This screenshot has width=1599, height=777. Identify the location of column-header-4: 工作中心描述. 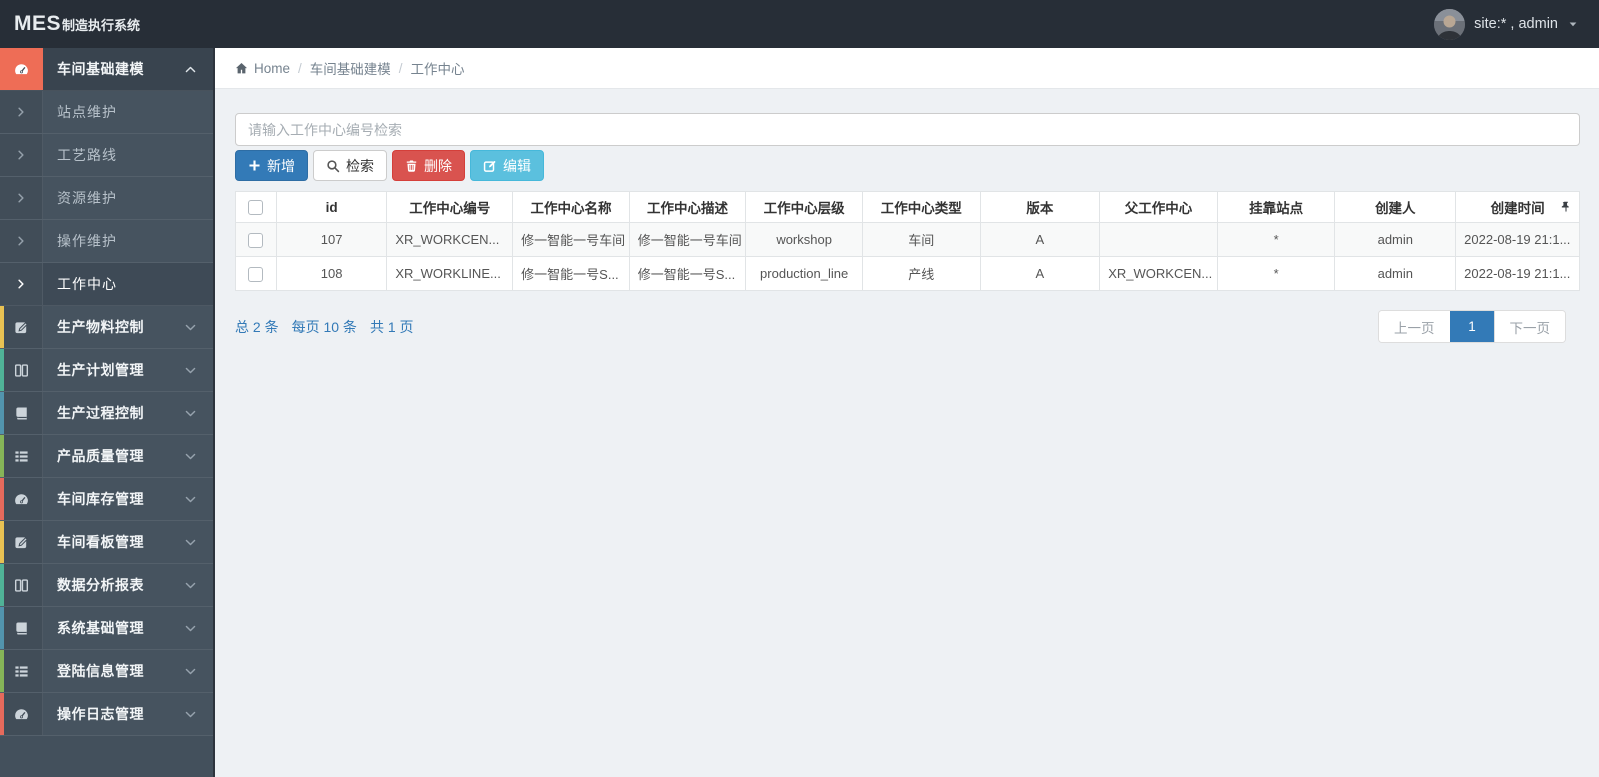
(687, 207).